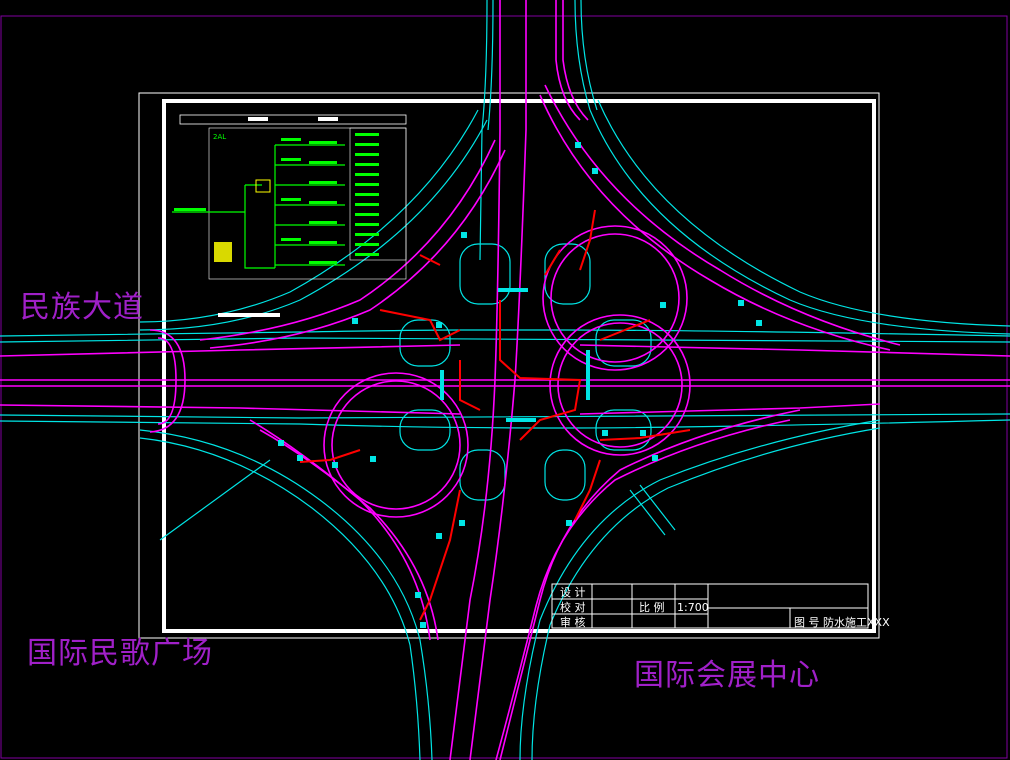 The image size is (1010, 760). What do you see at coordinates (573, 607) in the screenshot?
I see `title-check: 校 对` at bounding box center [573, 607].